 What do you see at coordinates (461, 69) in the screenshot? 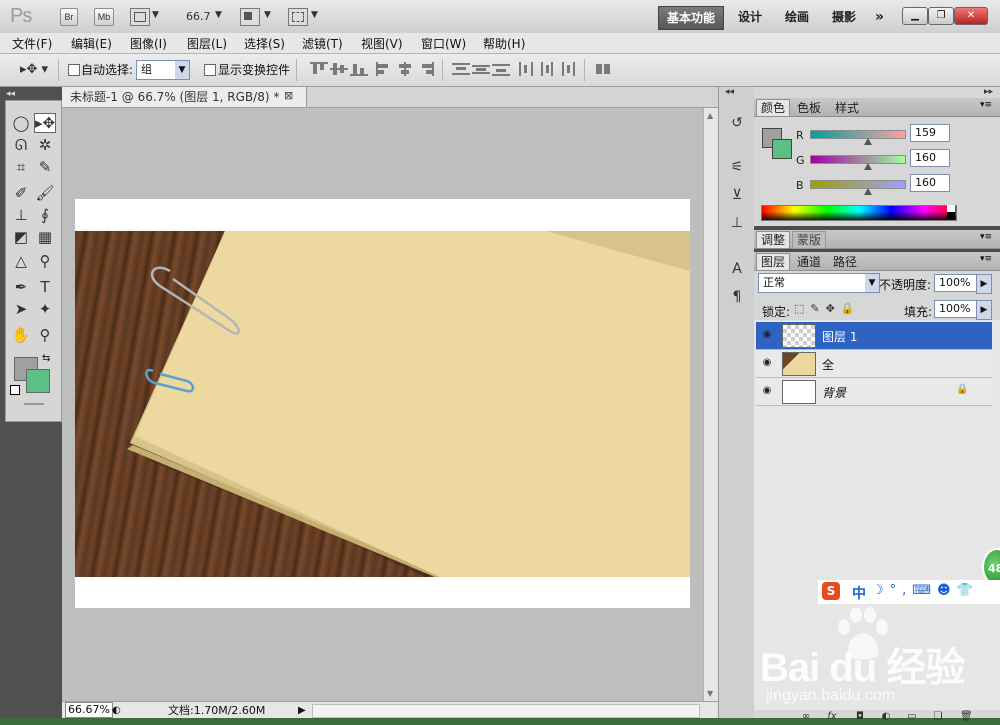
I see `distribute-top-icon` at bounding box center [461, 69].